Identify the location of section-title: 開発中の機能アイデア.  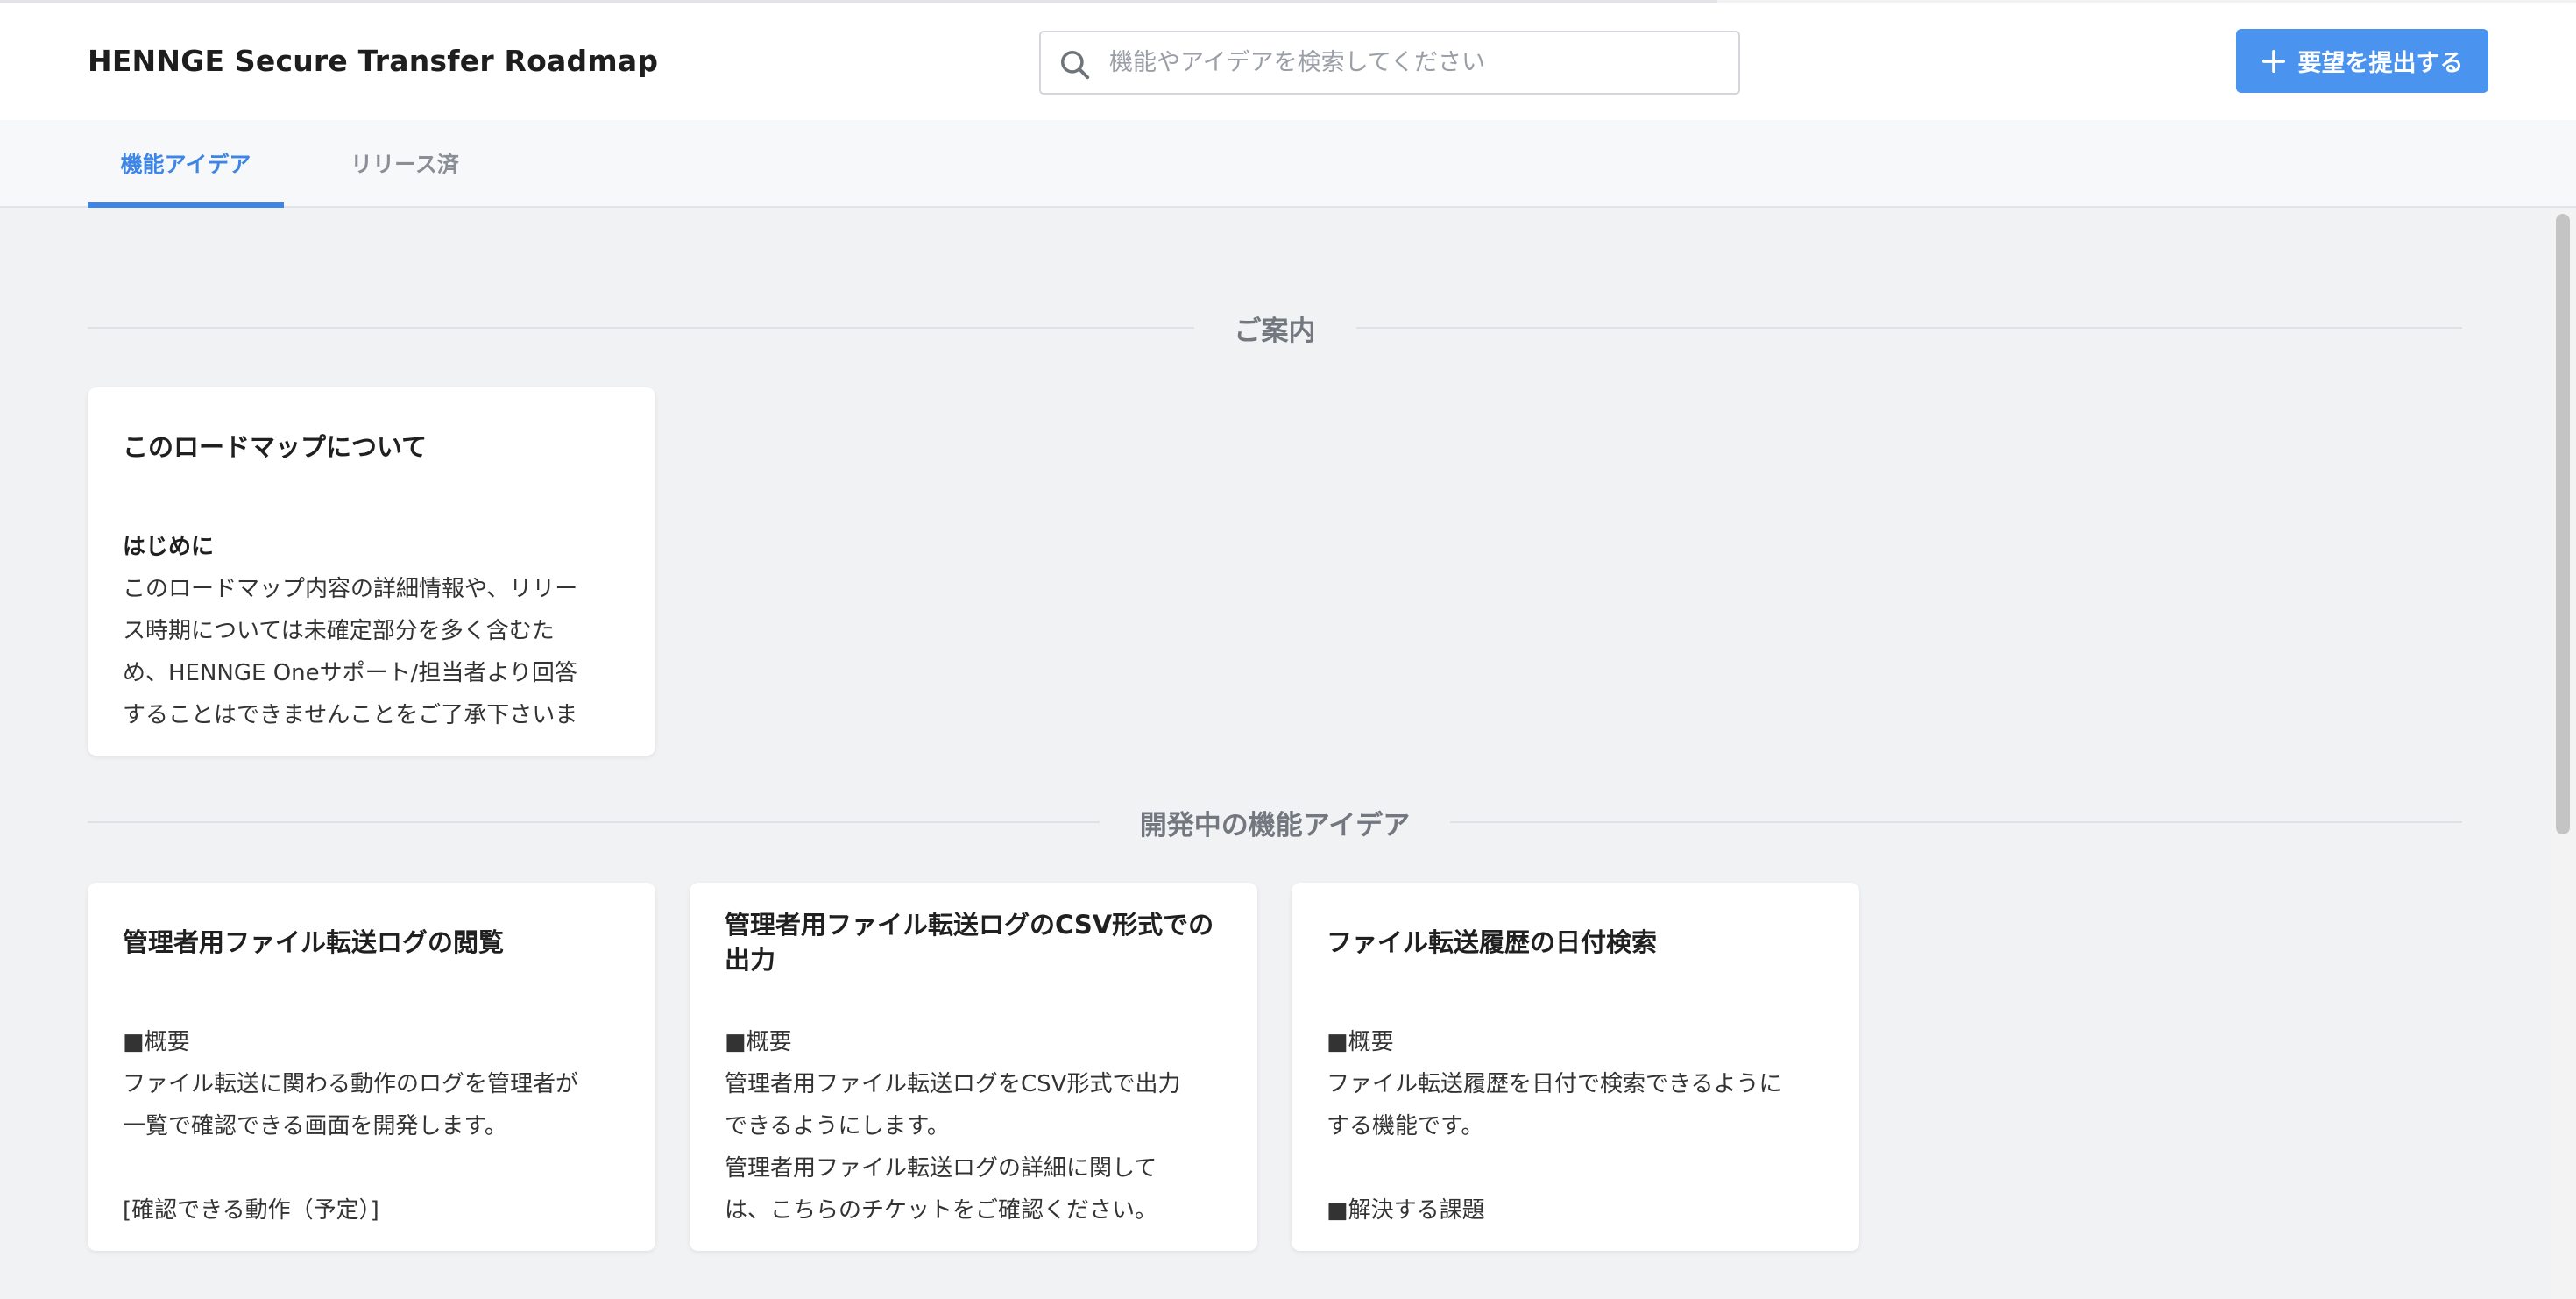
(1275, 825).